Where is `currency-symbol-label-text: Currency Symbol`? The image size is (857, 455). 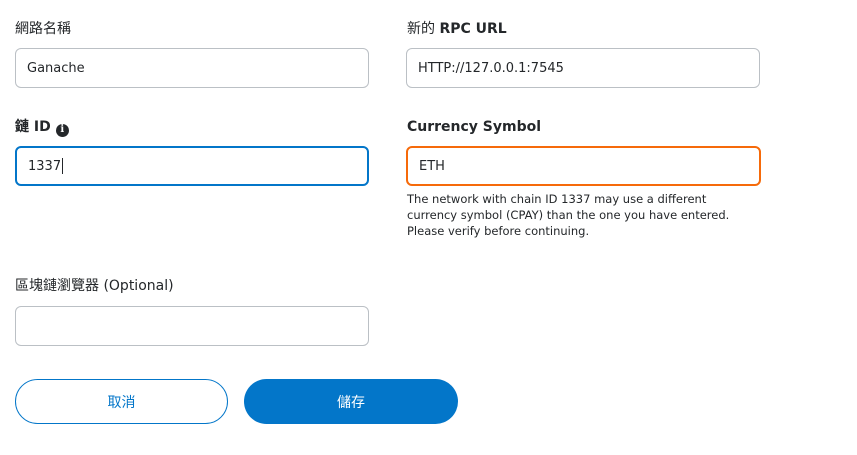 currency-symbol-label-text: Currency Symbol is located at coordinates (474, 127).